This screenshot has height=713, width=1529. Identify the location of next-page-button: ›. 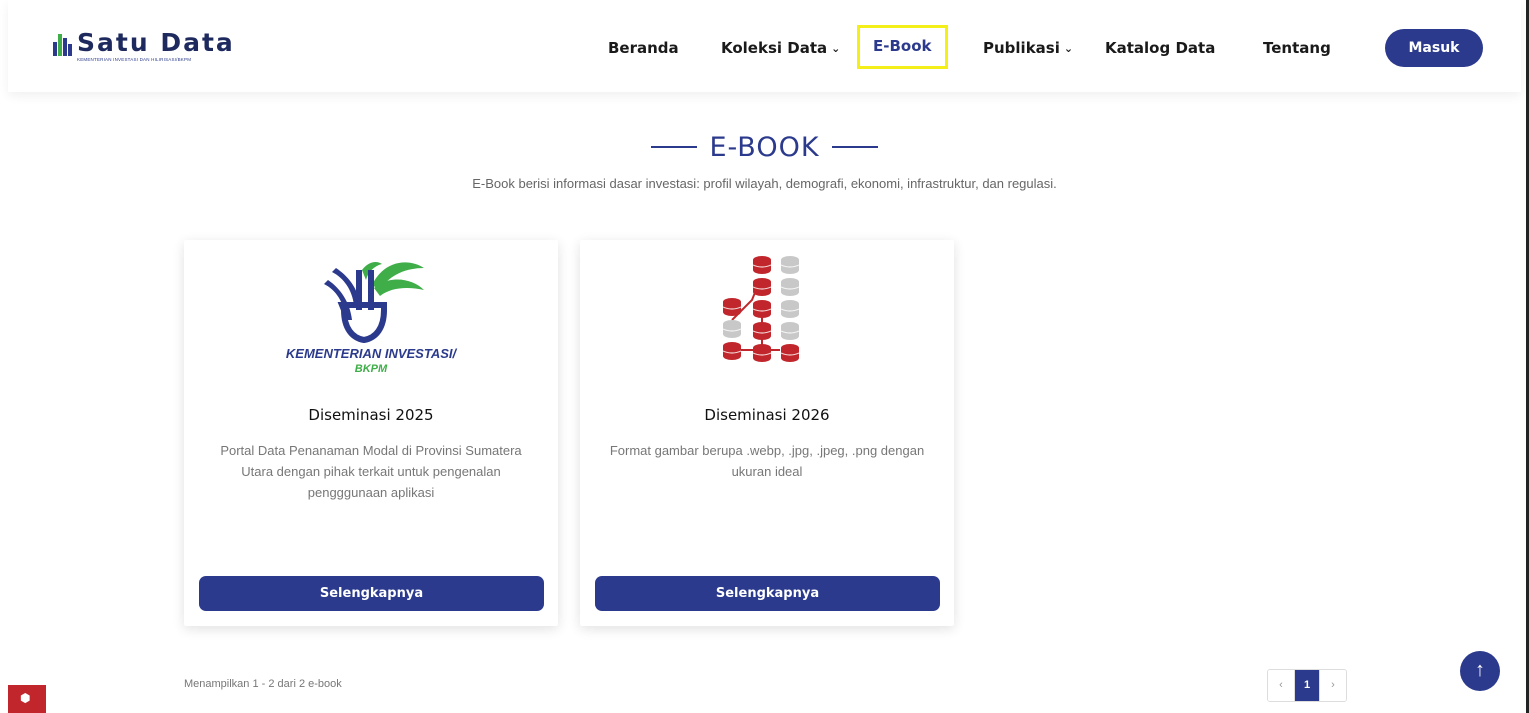
(1333, 685).